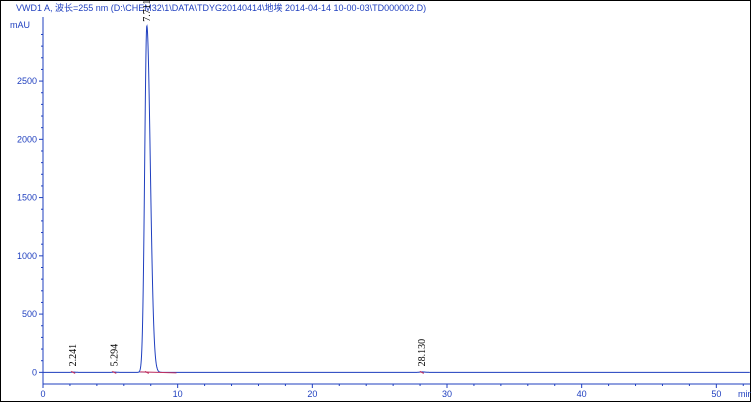  I want to click on peak-retention-time-label: 5.294, so click(114, 355).